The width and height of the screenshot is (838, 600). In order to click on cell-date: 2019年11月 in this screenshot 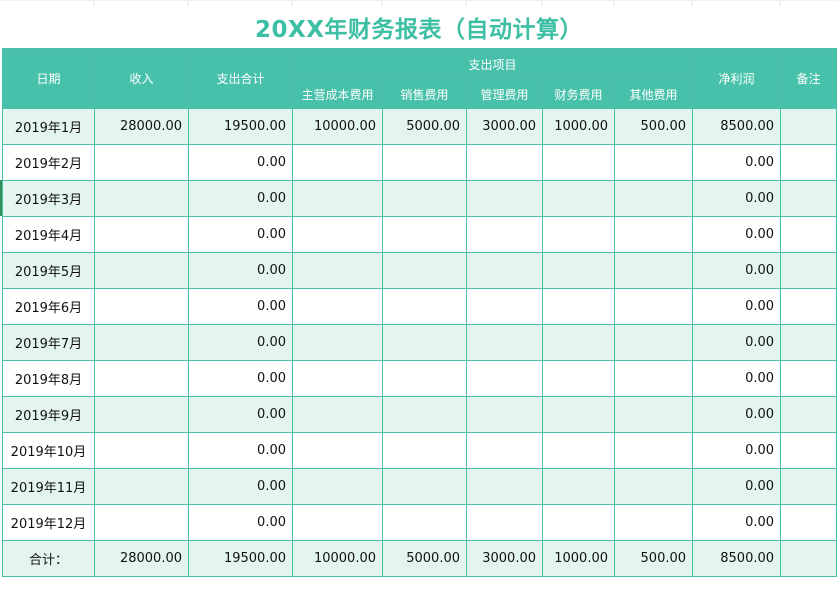, I will do `click(48, 486)`.